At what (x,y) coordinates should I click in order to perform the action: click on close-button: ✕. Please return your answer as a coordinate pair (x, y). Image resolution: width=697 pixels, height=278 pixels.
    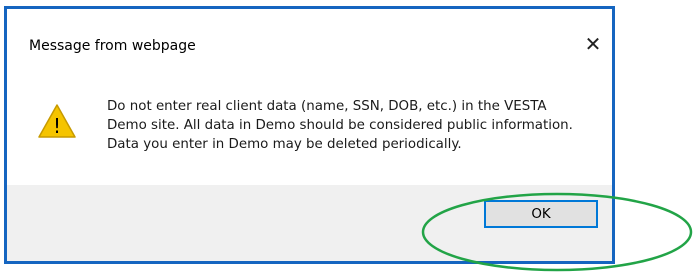
    Looking at the image, I should click on (593, 44).